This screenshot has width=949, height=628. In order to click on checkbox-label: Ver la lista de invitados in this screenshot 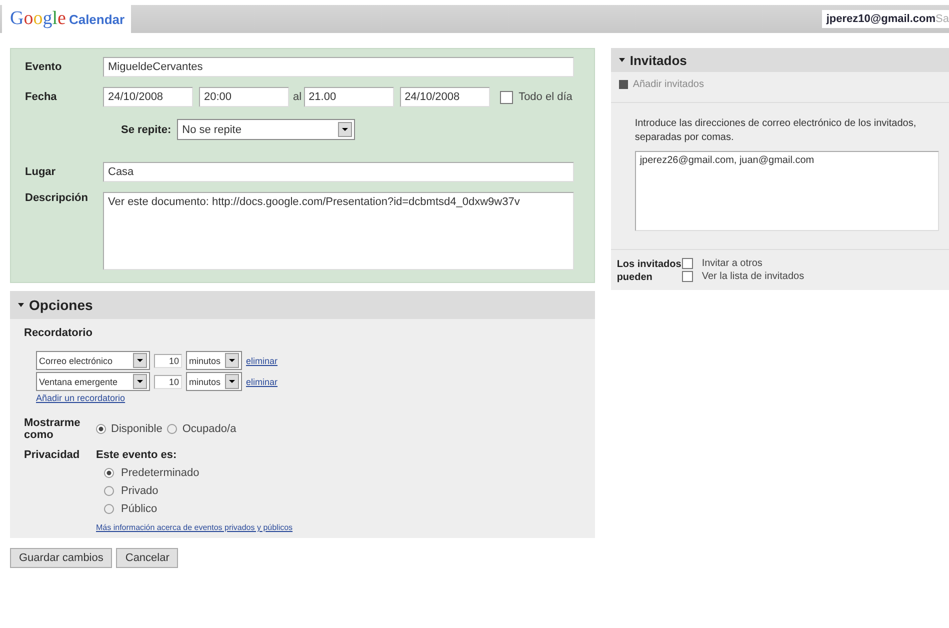, I will do `click(753, 276)`.